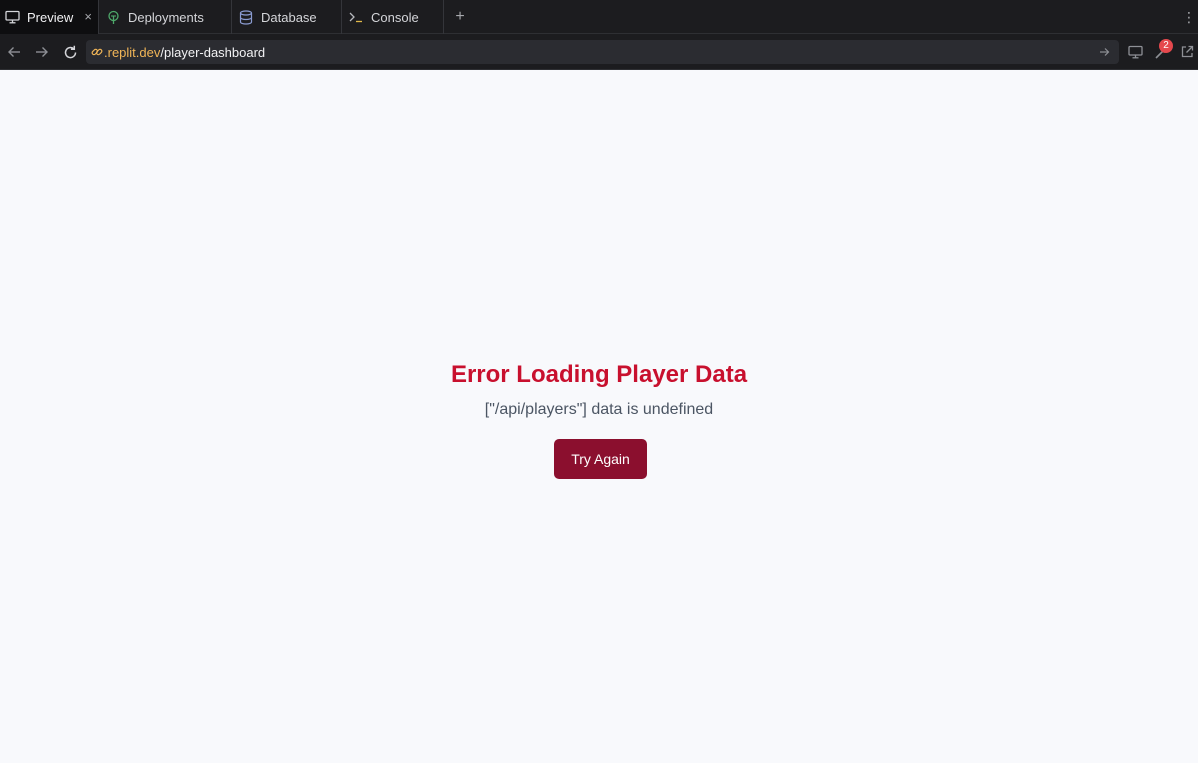 The height and width of the screenshot is (763, 1198). I want to click on error-message: ["/api/players"] data is undefined, so click(599, 409).